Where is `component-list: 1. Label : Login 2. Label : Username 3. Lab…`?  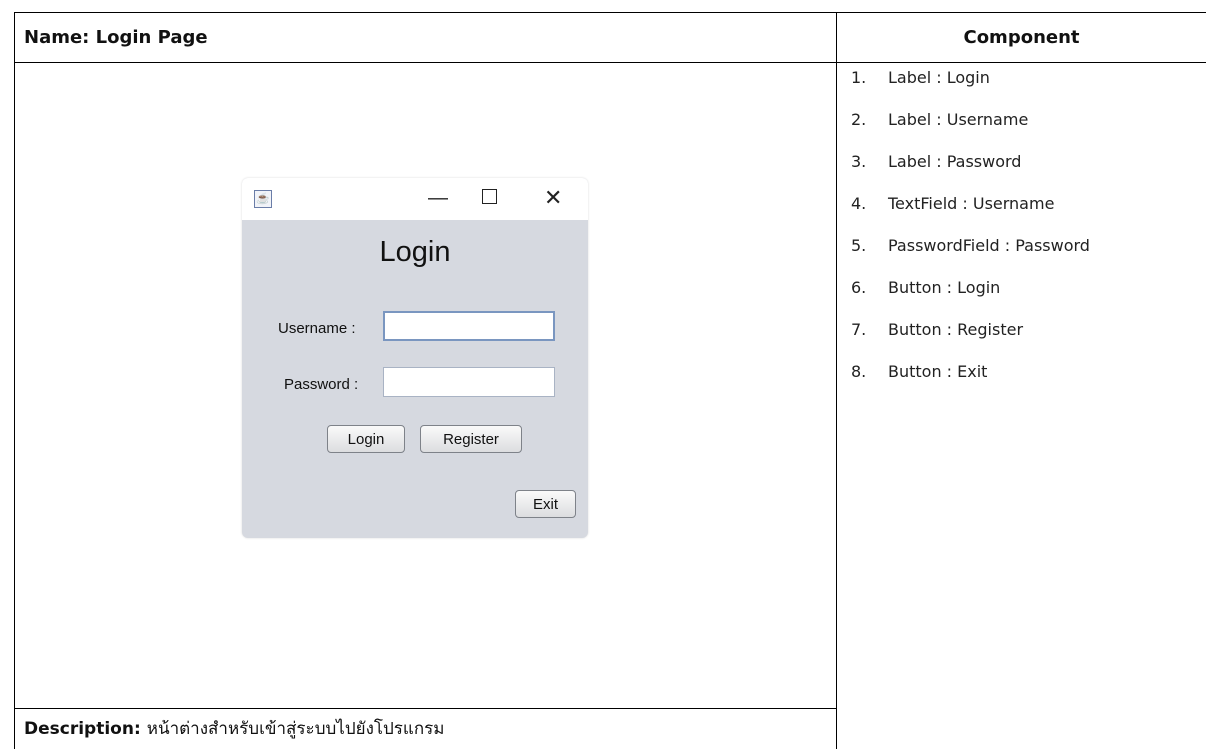 component-list: 1. Label : Login 2. Label : Username 3. Lab… is located at coordinates (970, 236).